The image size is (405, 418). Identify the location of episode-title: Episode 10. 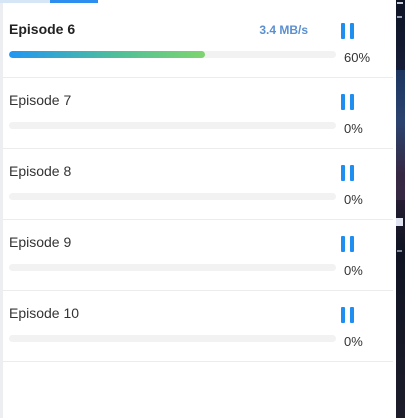
(44, 313).